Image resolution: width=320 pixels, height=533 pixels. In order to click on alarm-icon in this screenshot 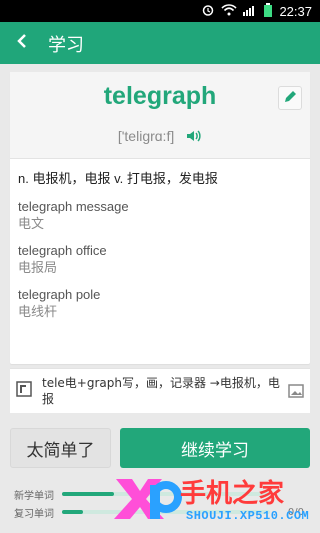, I will do `click(208, 11)`.